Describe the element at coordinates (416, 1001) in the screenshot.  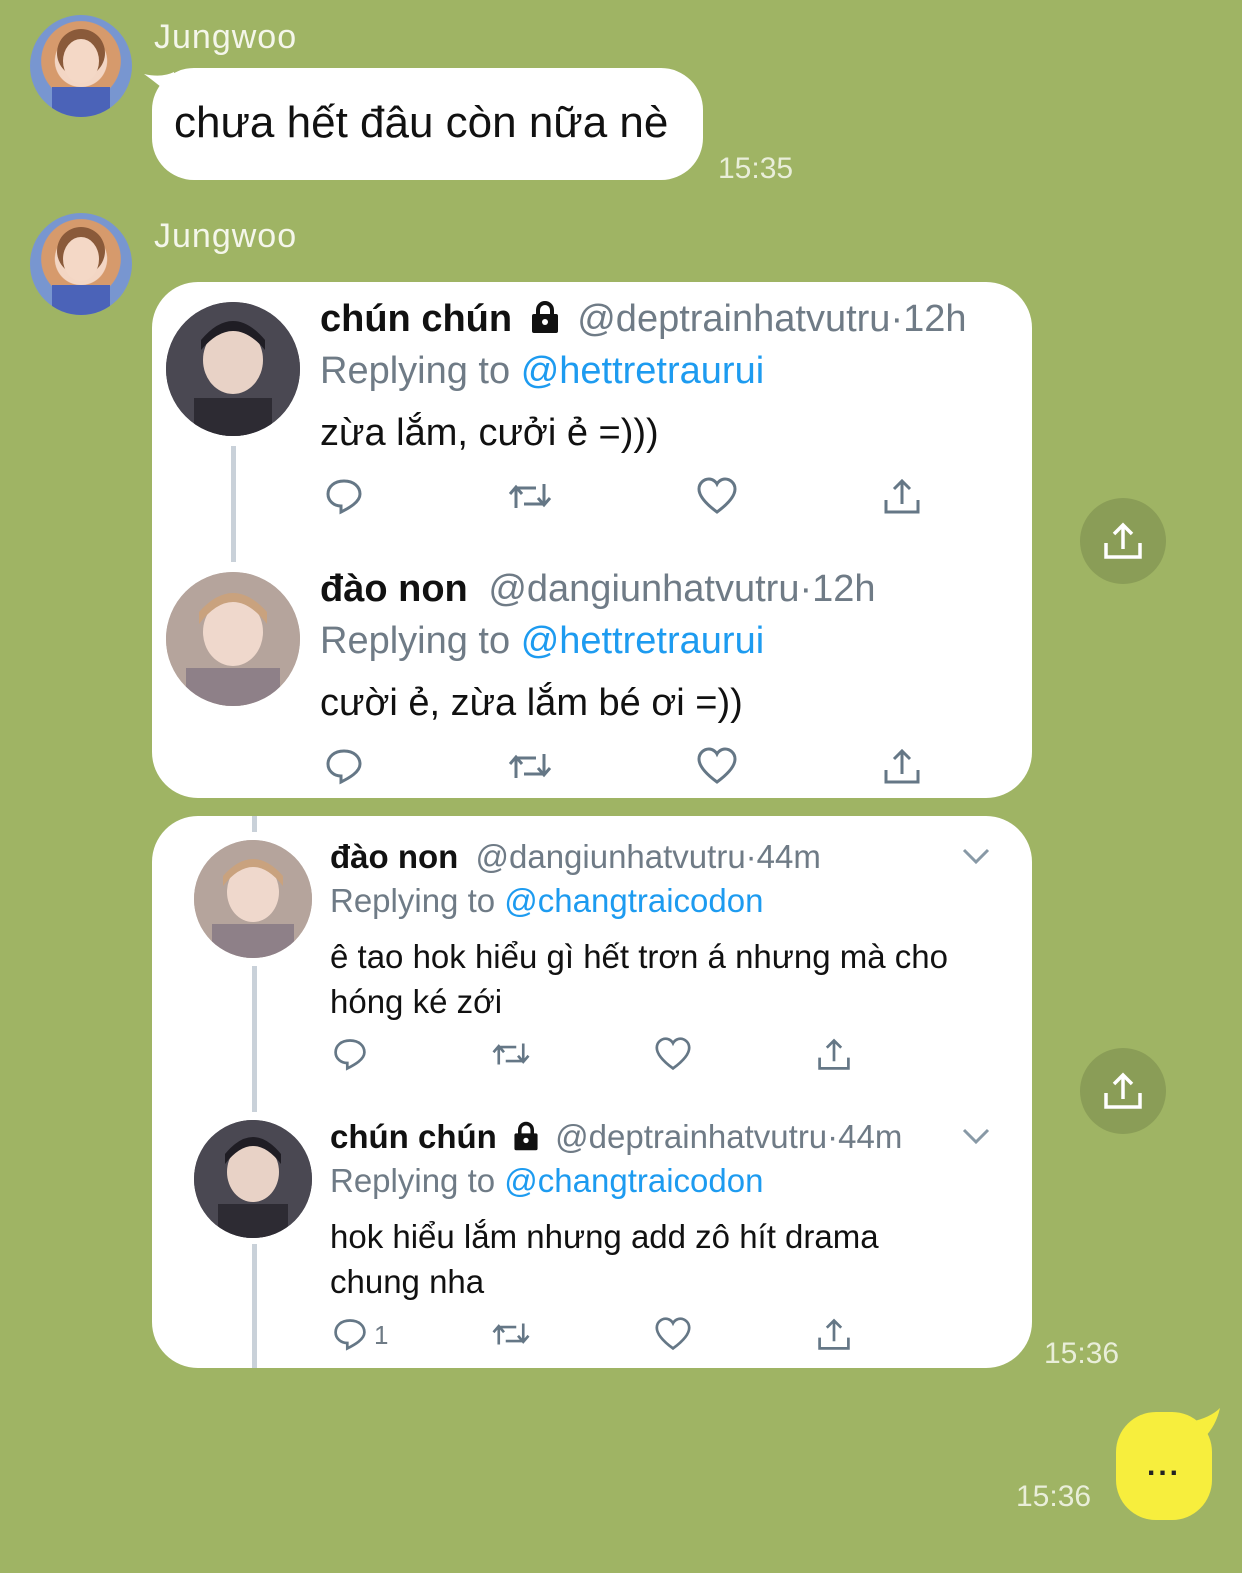
I see `tweet-text-line: hóng ké zới` at that location.